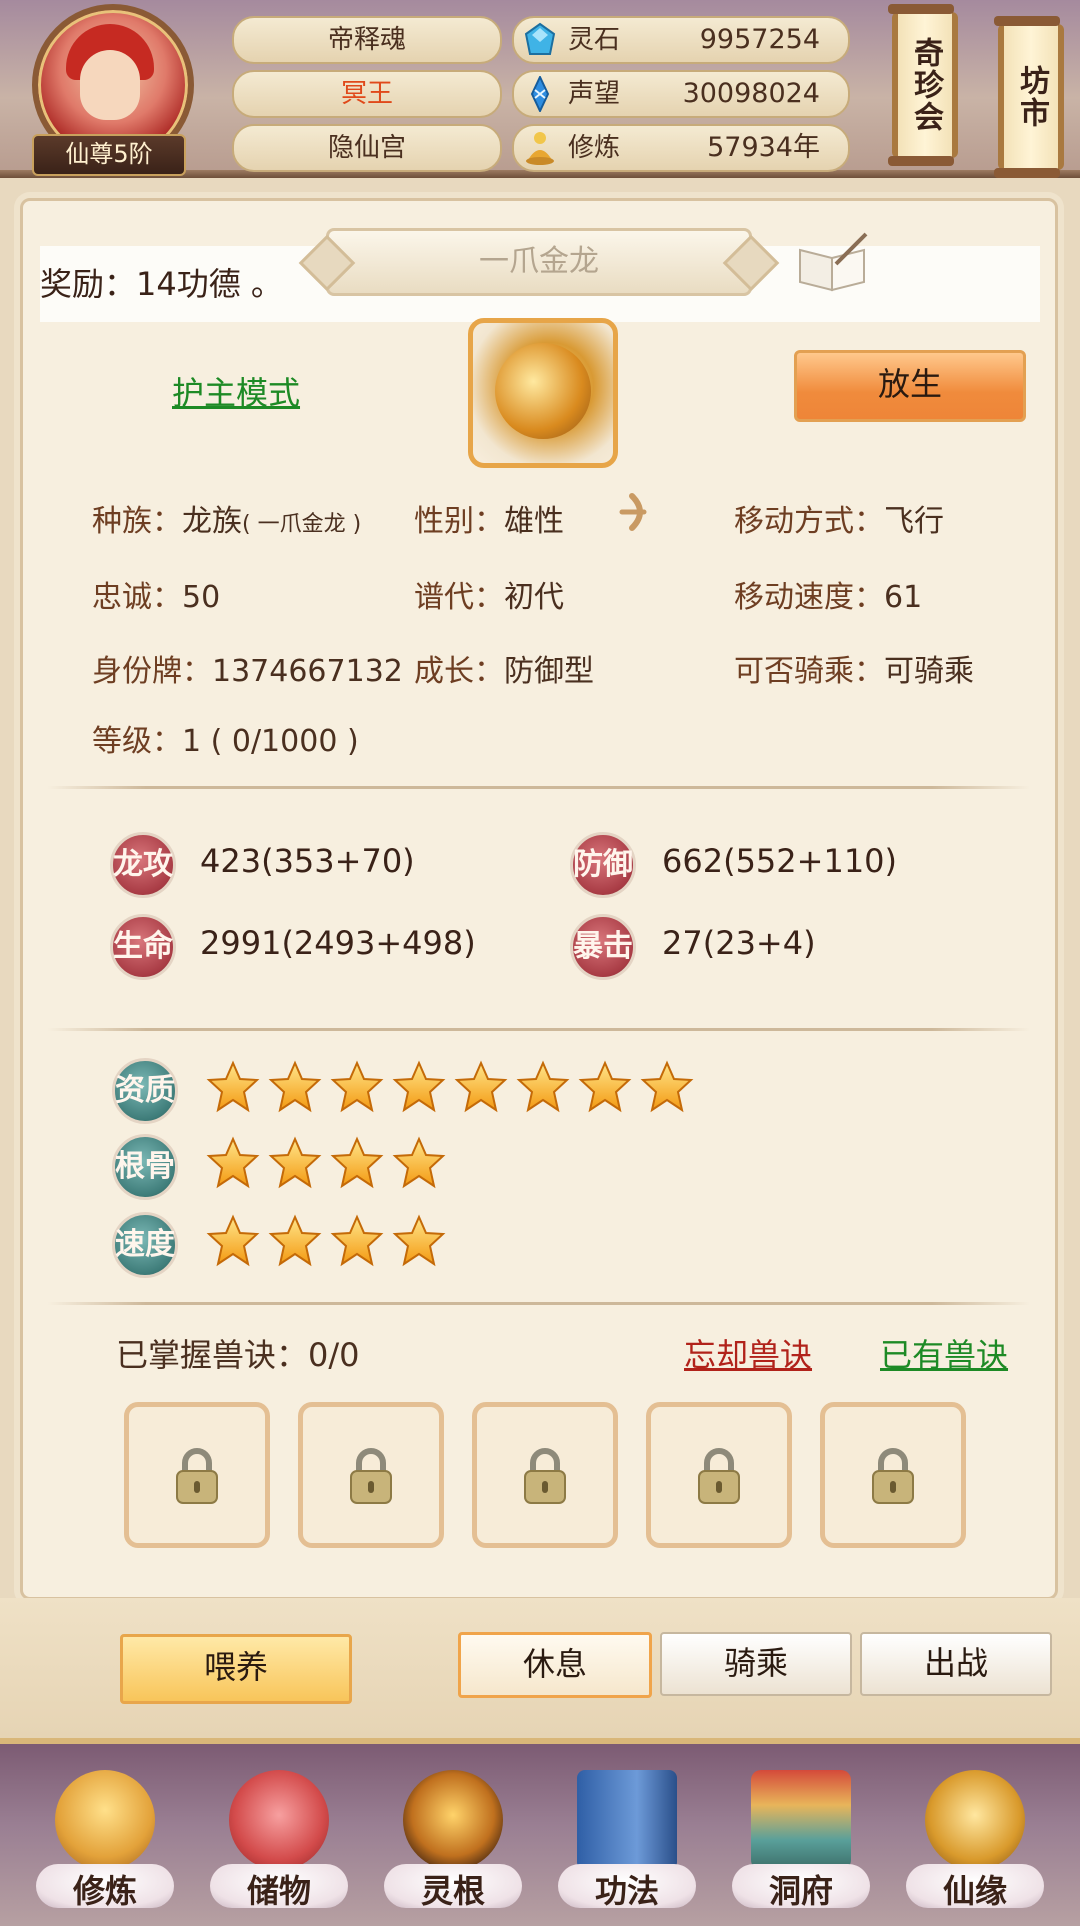 This screenshot has width=1080, height=1926. I want to click on rank-badge: 仙尊5阶, so click(109, 155).